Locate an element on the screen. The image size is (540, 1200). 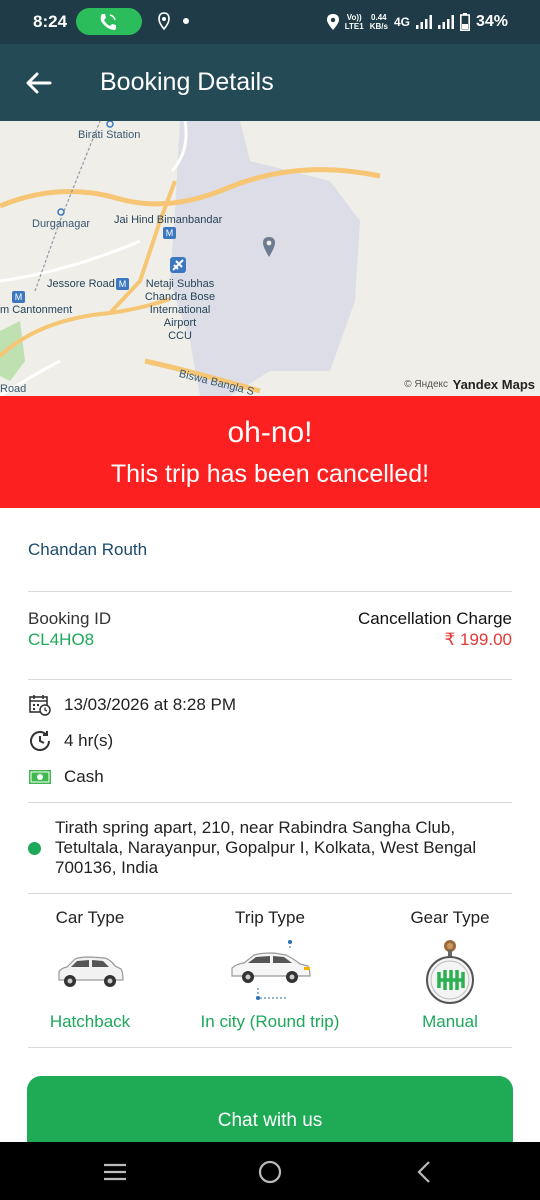
trip-type-label: Trip Type is located at coordinates (270, 917).